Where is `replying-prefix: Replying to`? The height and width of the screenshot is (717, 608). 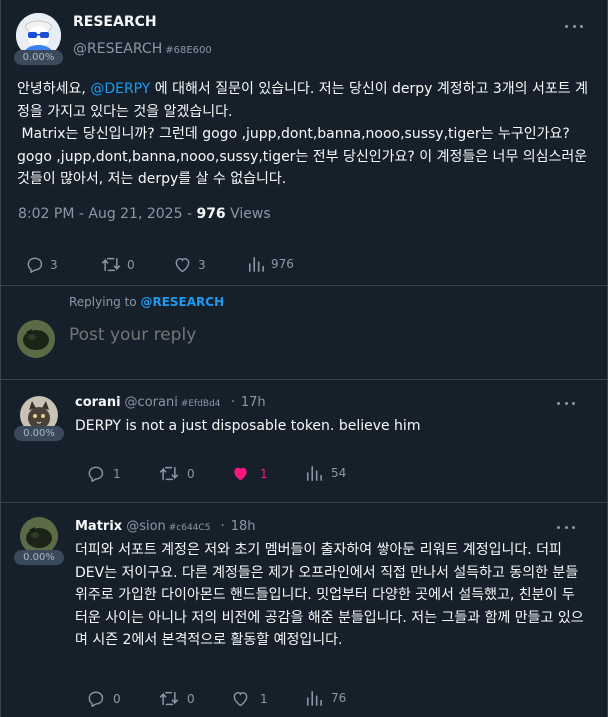 replying-prefix: Replying to is located at coordinates (105, 302).